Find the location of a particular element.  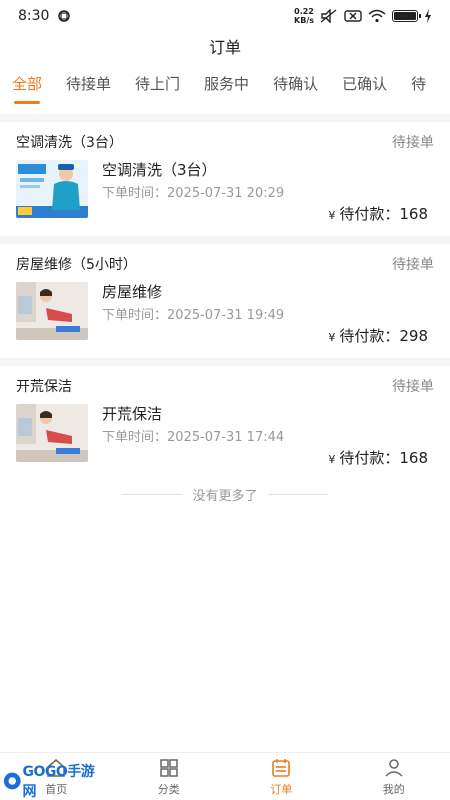

tab-confirmed: 已确认 is located at coordinates (364, 86).